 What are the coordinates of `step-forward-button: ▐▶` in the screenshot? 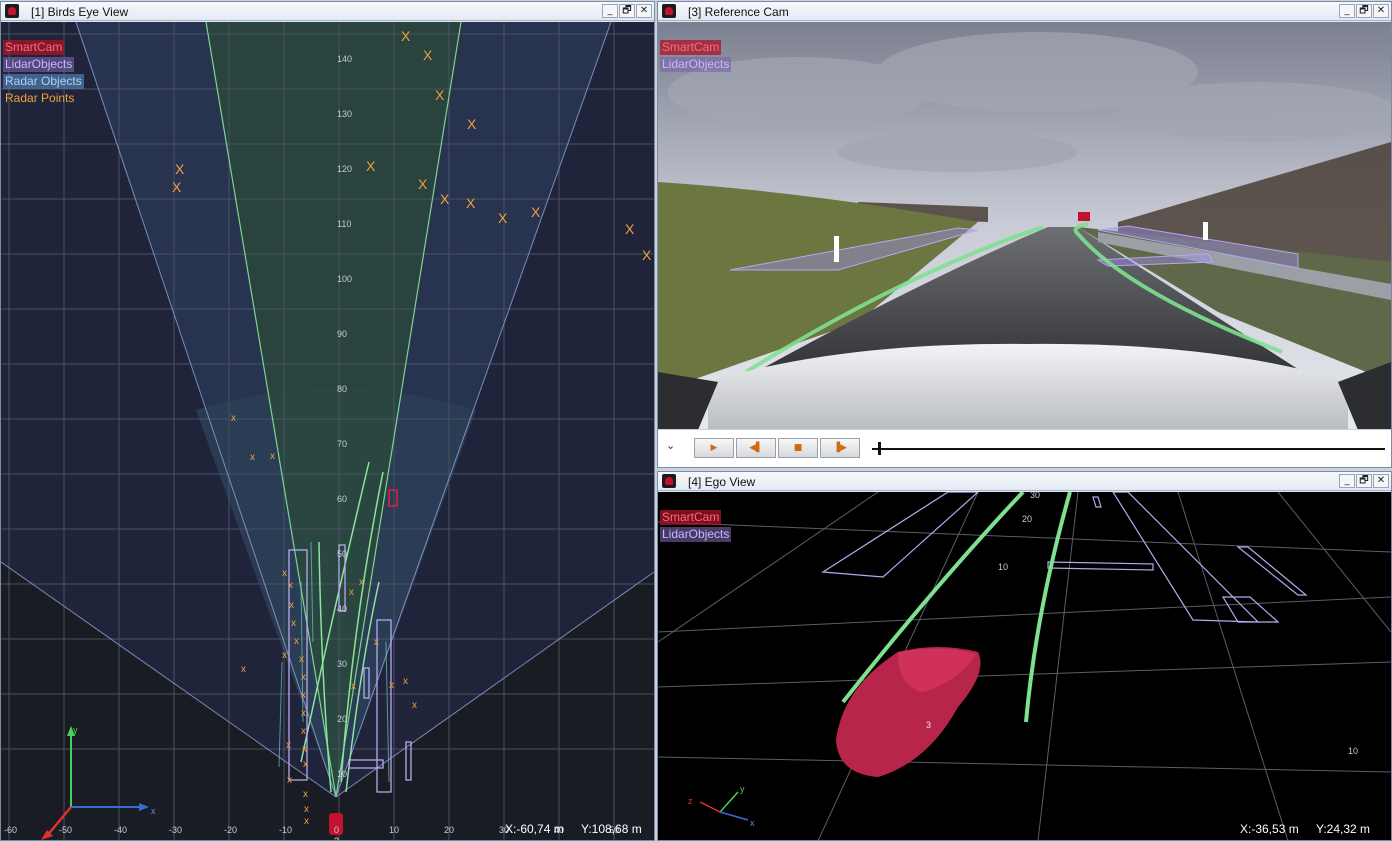 It's located at (840, 448).